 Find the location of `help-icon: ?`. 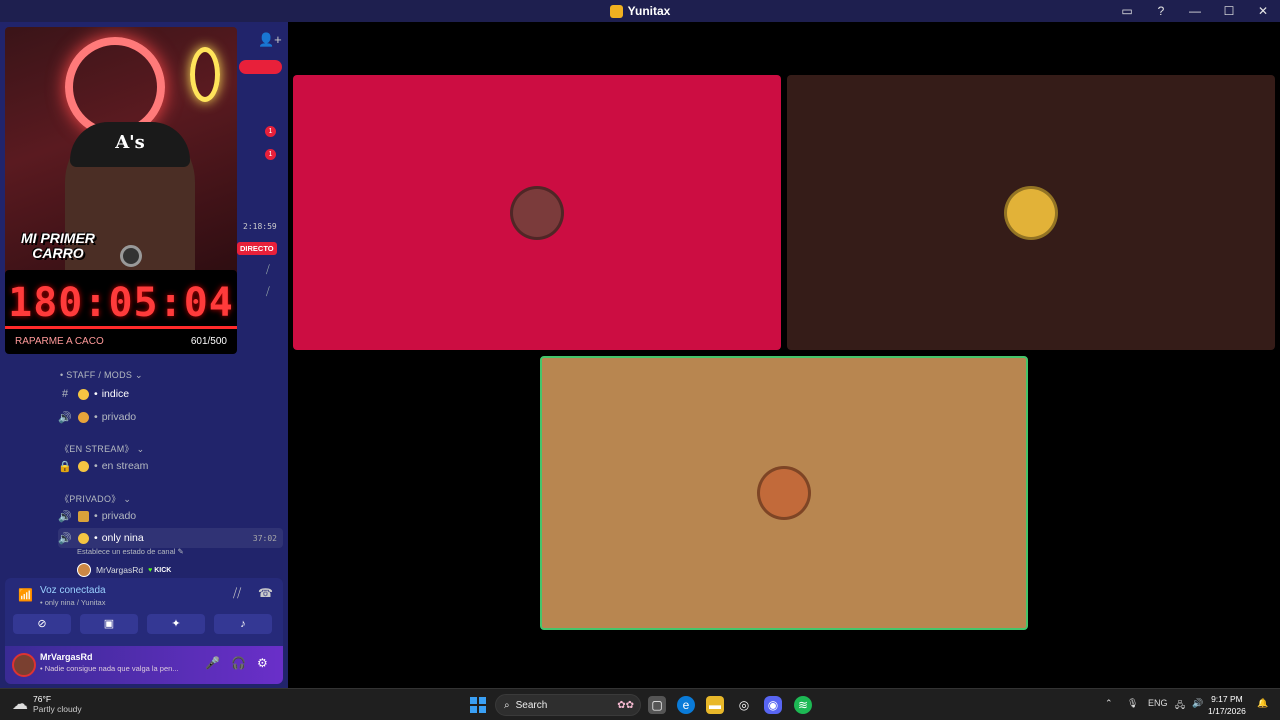

help-icon: ? is located at coordinates (1161, 11).